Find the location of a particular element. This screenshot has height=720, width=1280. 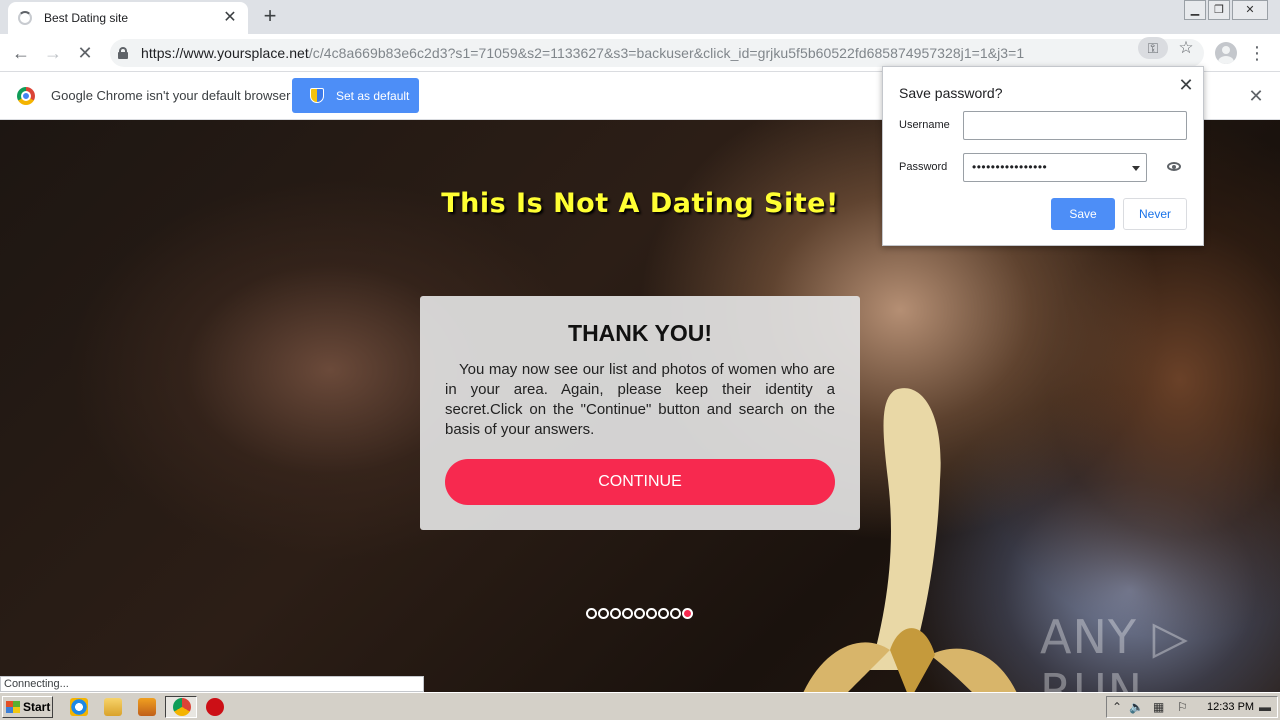

key-icon: ⚿ is located at coordinates (1153, 48).